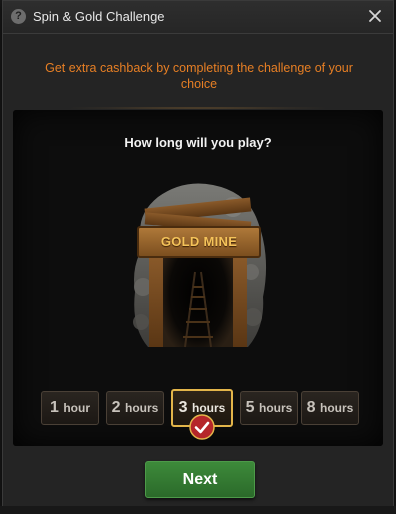  Describe the element at coordinates (18, 16) in the screenshot. I see `question-circle-icon: ?` at that location.